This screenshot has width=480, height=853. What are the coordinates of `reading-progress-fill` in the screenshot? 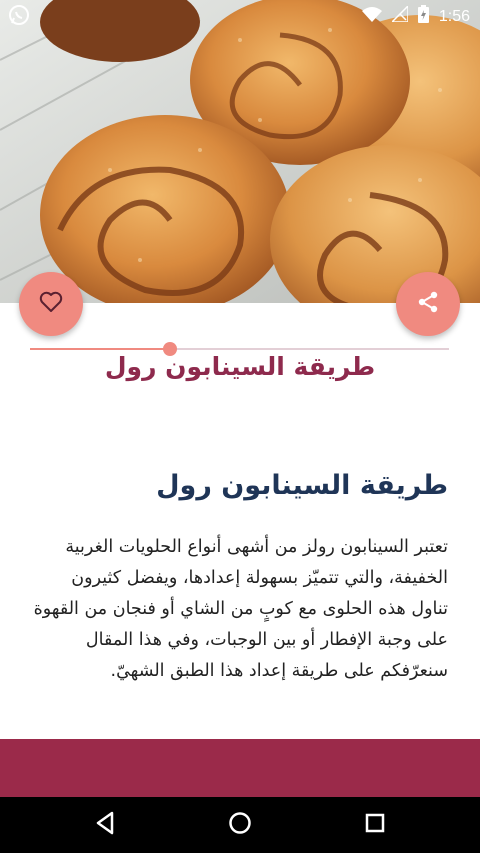 It's located at (100, 349).